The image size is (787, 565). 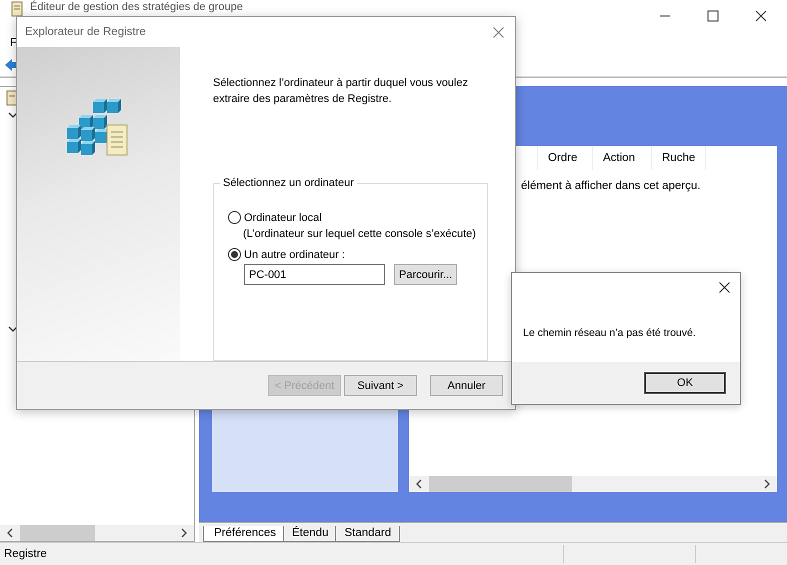 I want to click on radio-option: Un autre ordinateur :, so click(x=352, y=254).